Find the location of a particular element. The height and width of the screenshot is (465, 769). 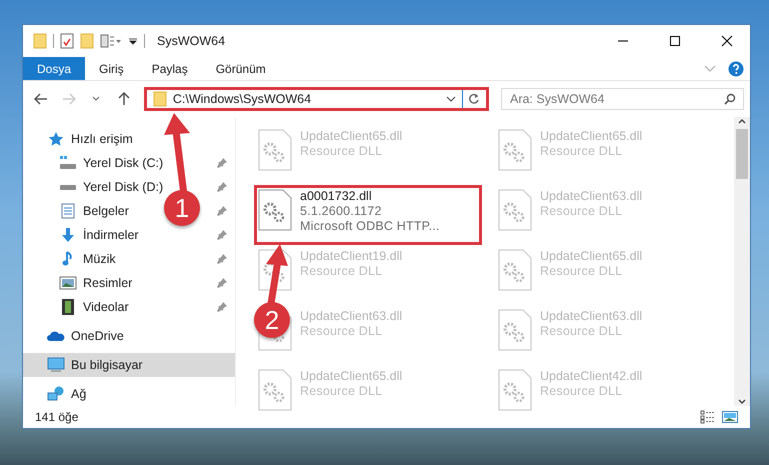

nav-item: İndirmeler is located at coordinates (99, 235).